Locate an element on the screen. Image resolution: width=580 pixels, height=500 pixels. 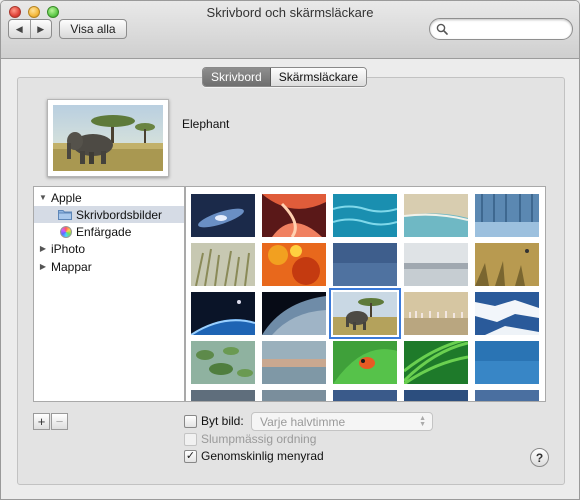
source-item-apple: ▼ Apple is located at coordinates (109, 197).